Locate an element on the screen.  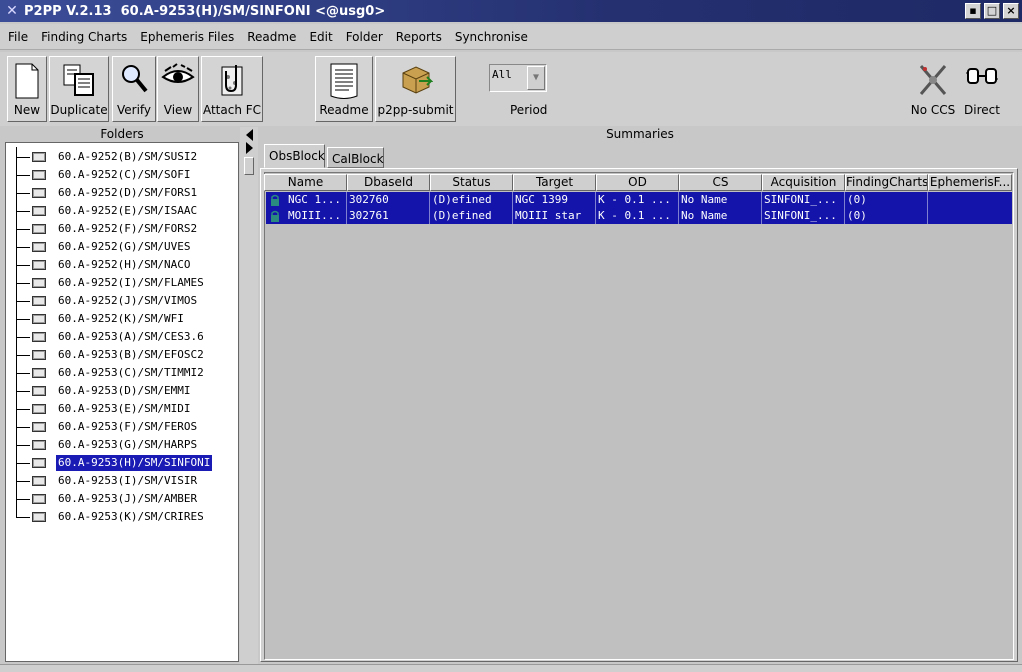
folder-item: 60.A-9253(E)/SM/MIDI is located at coordinates (121, 408).